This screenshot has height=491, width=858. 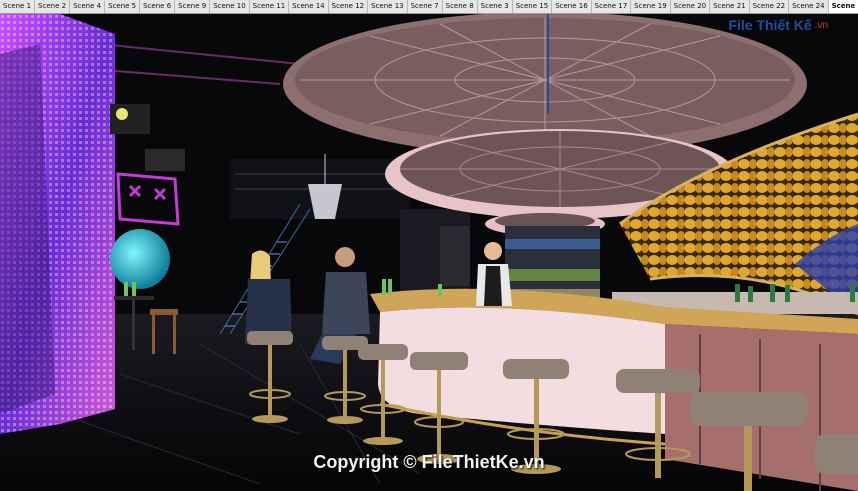 What do you see at coordinates (270, 6) in the screenshot?
I see `scene-tab: Scene 11` at bounding box center [270, 6].